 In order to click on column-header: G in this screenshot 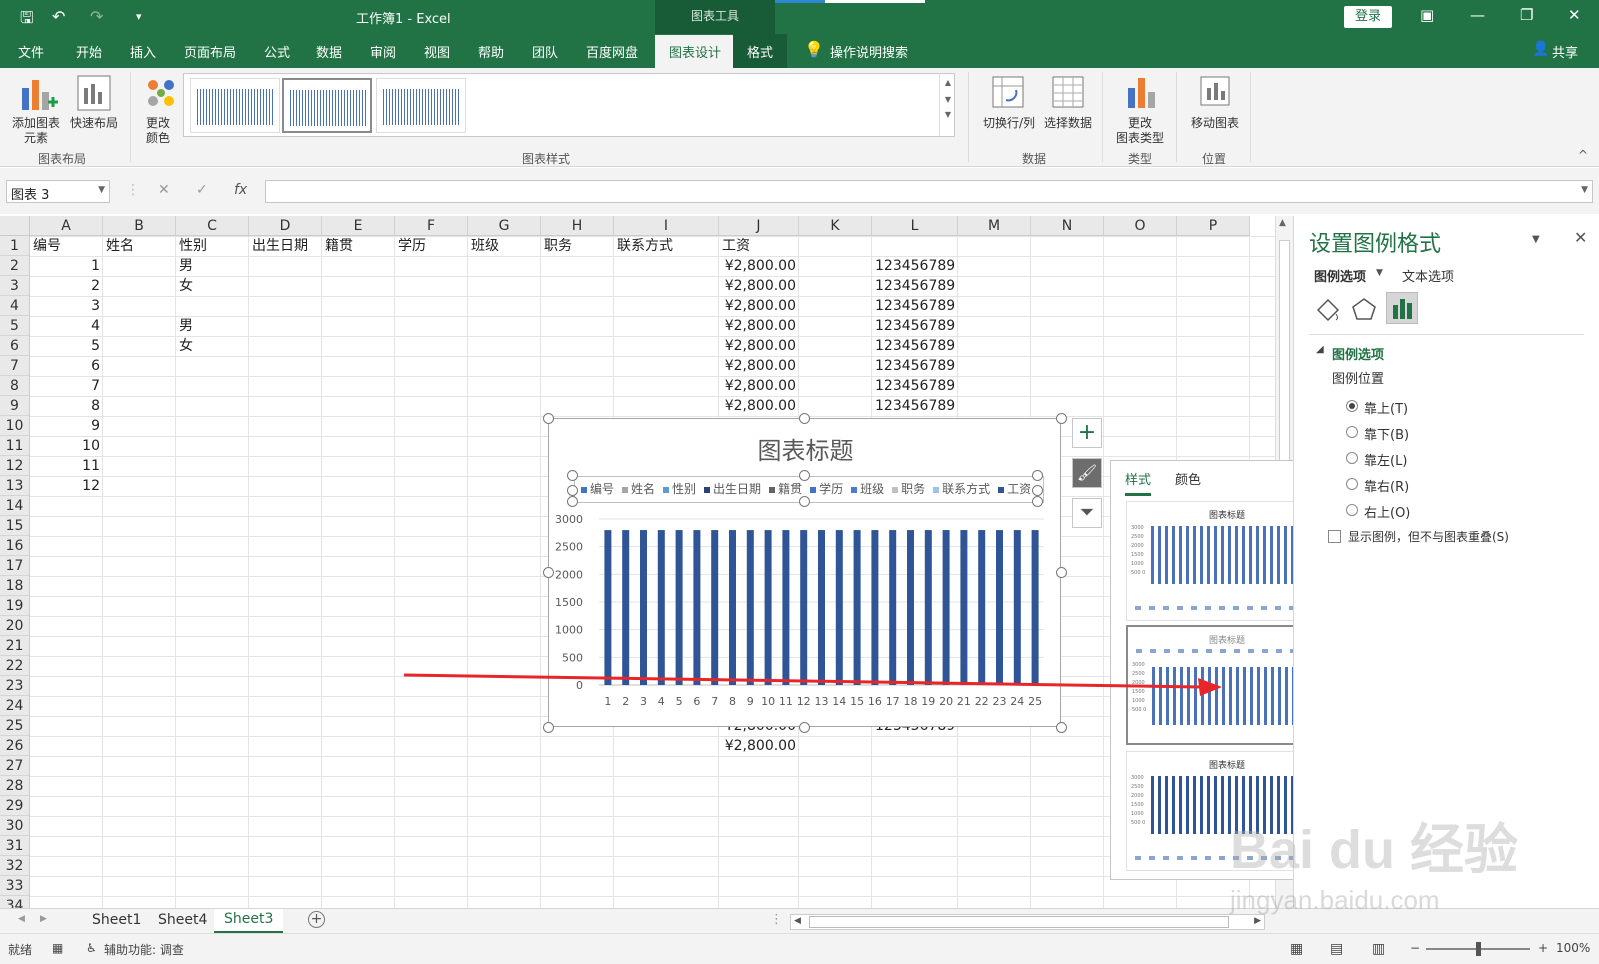, I will do `click(504, 226)`.